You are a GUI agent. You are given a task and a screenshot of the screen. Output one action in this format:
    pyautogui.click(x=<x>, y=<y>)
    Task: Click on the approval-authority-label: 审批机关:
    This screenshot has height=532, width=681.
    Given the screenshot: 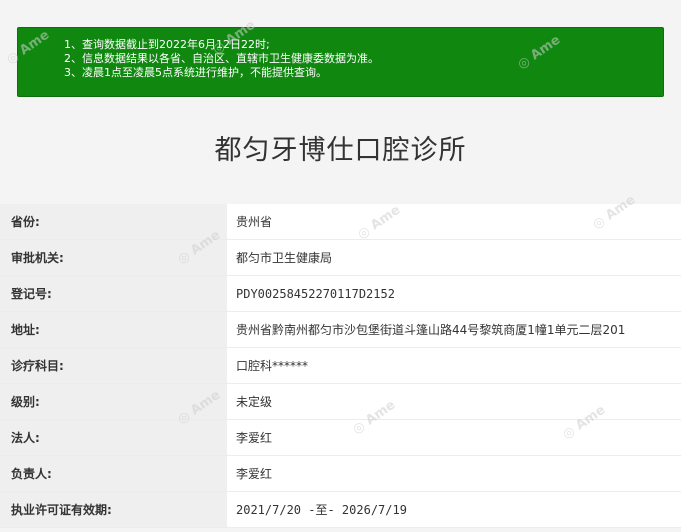 What is the action you would take?
    pyautogui.click(x=113, y=257)
    